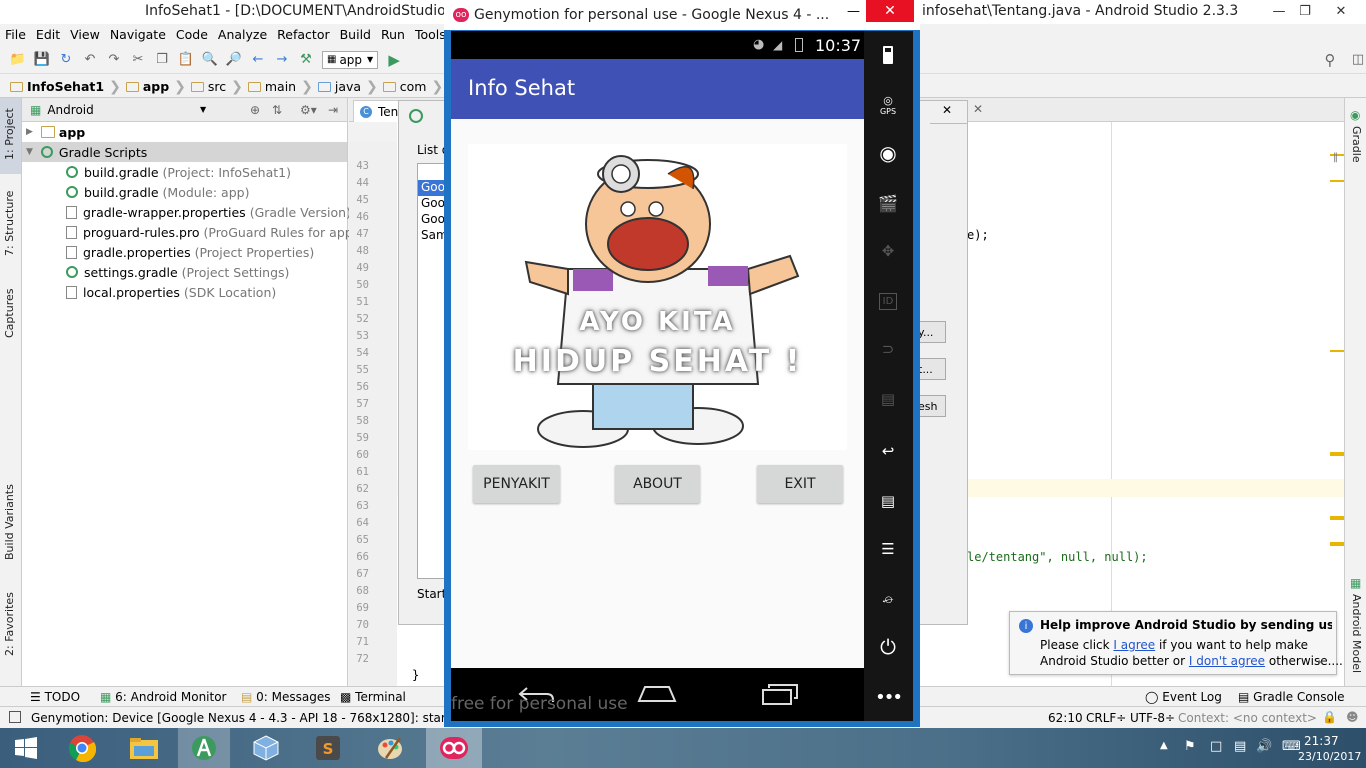 This screenshot has width=1366, height=768. Describe the element at coordinates (888, 451) in the screenshot. I see `back-icon: ↩` at that location.